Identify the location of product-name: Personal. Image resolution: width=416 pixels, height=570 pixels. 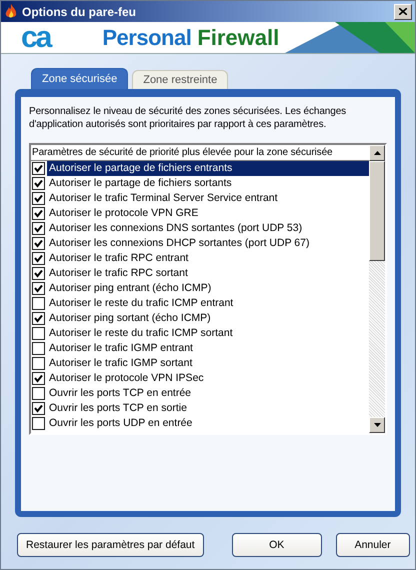
(147, 37).